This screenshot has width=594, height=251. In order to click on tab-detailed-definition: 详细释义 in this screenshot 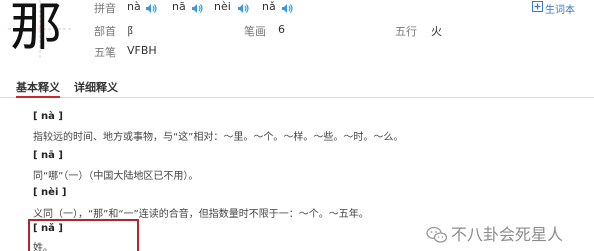, I will do `click(96, 89)`.